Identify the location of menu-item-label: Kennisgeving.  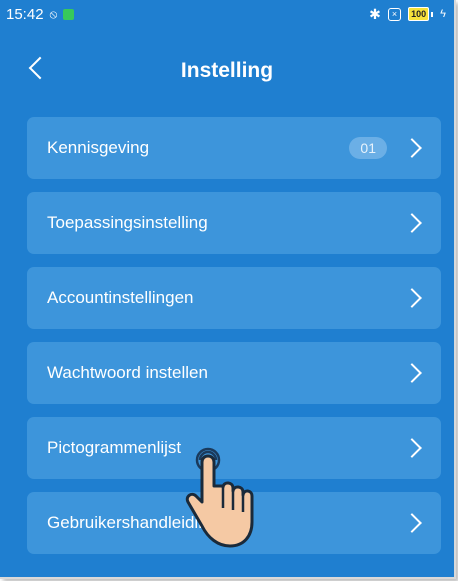
(98, 147).